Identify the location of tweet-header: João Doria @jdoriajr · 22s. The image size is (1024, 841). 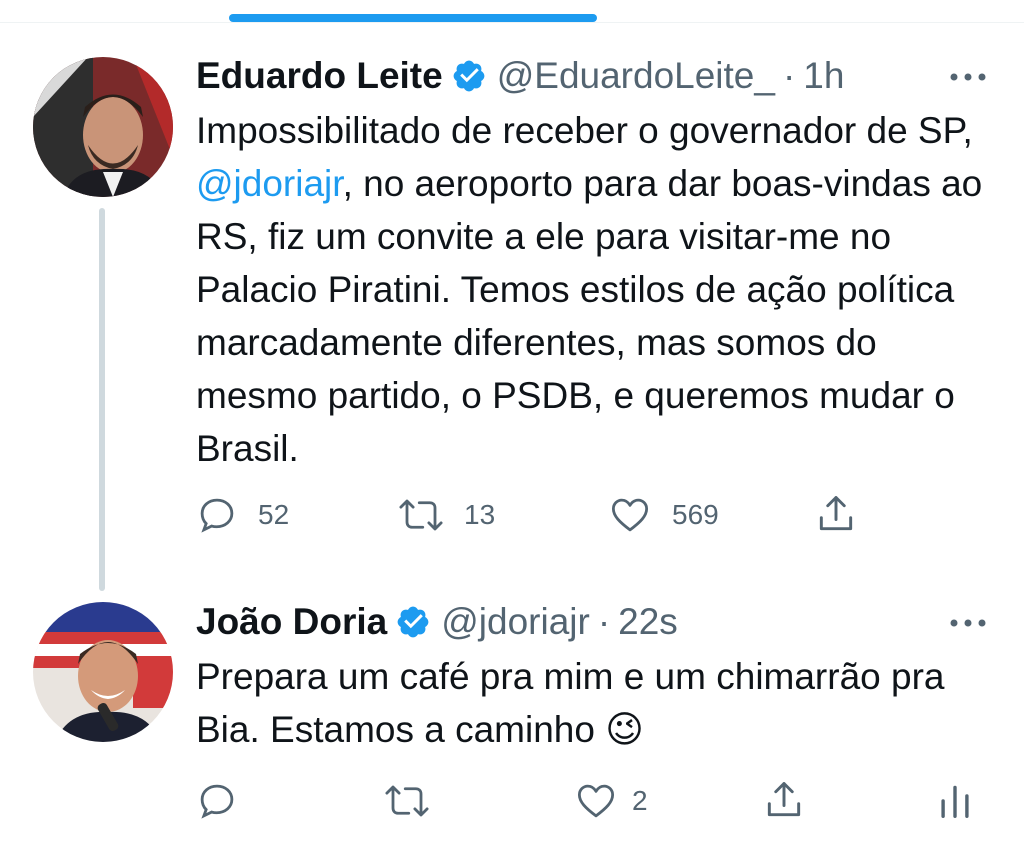
(437, 622).